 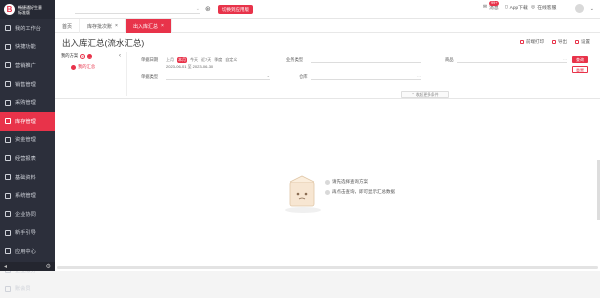 I want to click on headset-icon: ◎, so click(x=533, y=7).